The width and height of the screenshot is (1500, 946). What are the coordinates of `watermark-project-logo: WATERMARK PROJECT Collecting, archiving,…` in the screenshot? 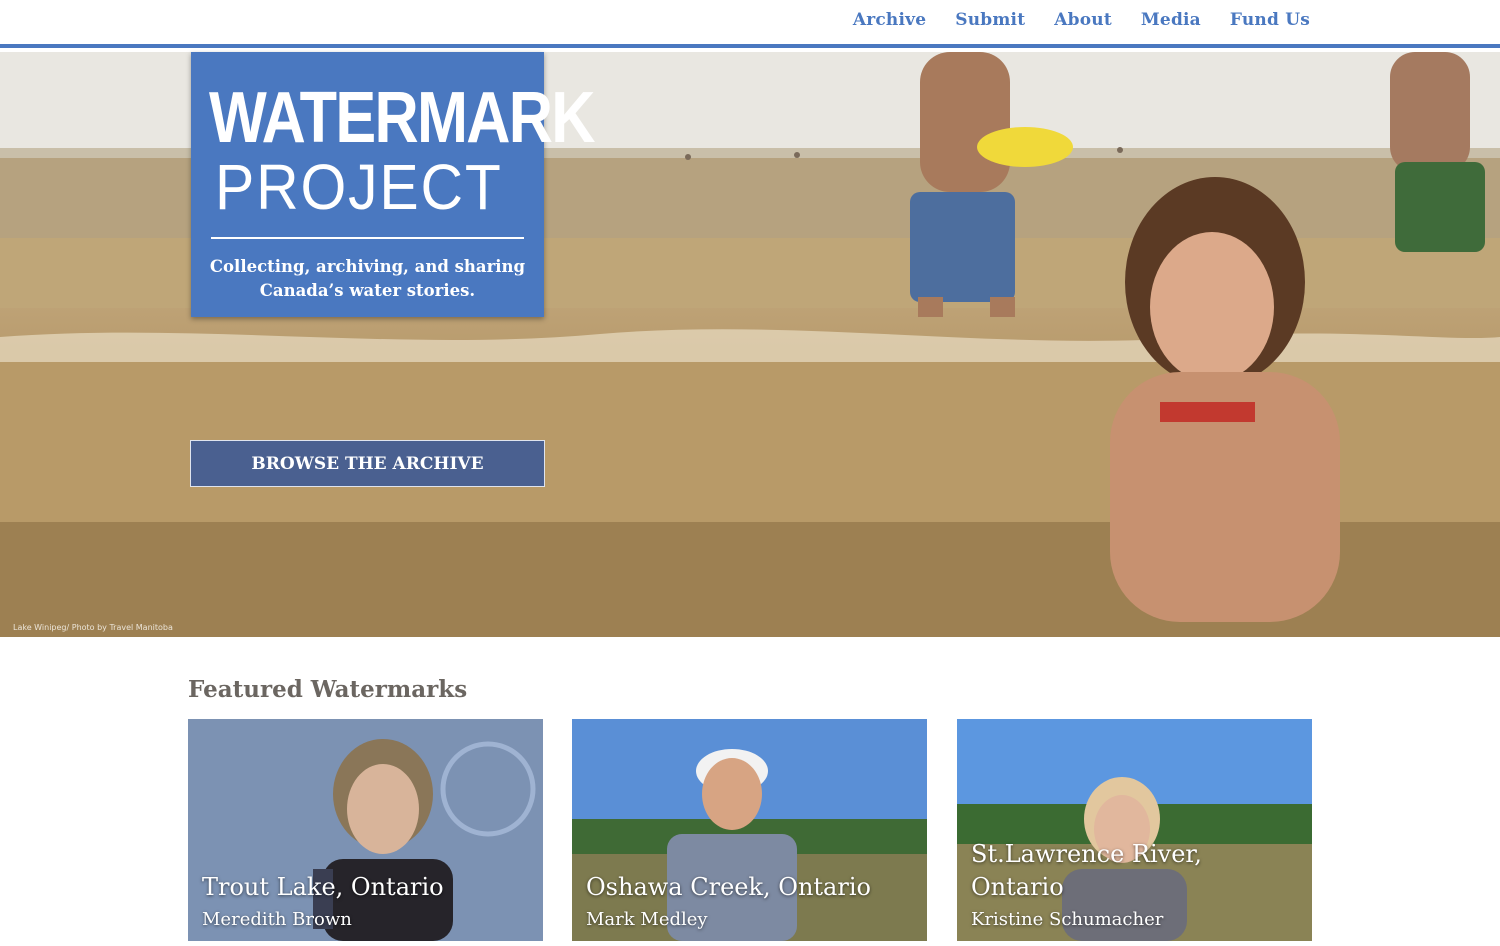 It's located at (393, 184).